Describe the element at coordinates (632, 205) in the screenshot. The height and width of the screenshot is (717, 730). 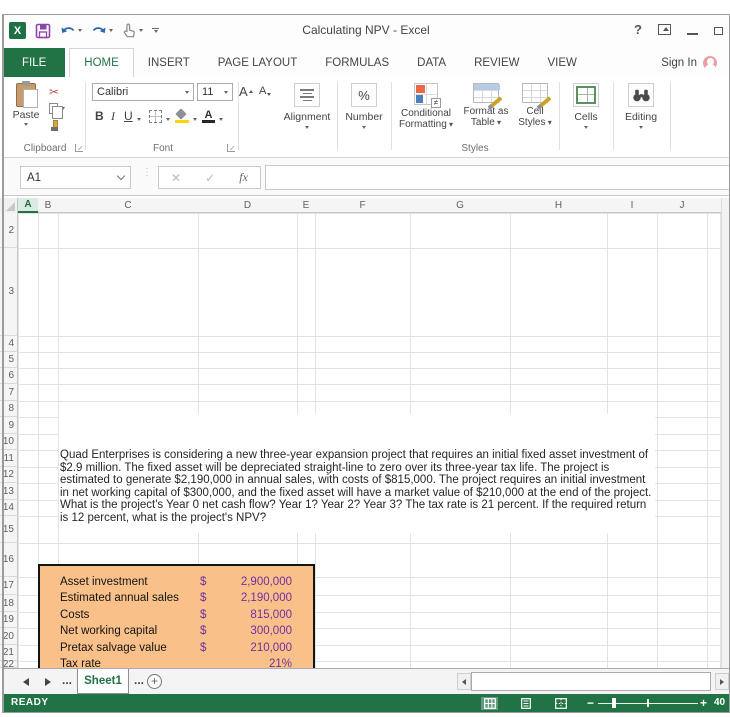
I see `column-header-I: I` at that location.